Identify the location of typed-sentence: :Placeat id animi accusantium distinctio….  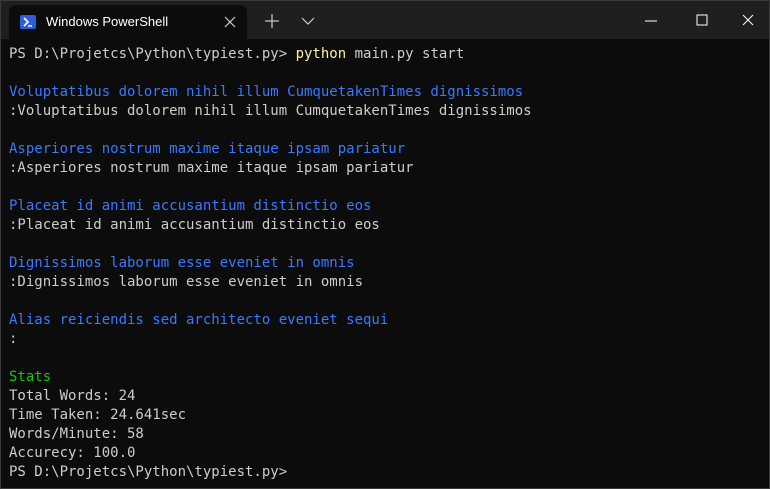
(194, 225).